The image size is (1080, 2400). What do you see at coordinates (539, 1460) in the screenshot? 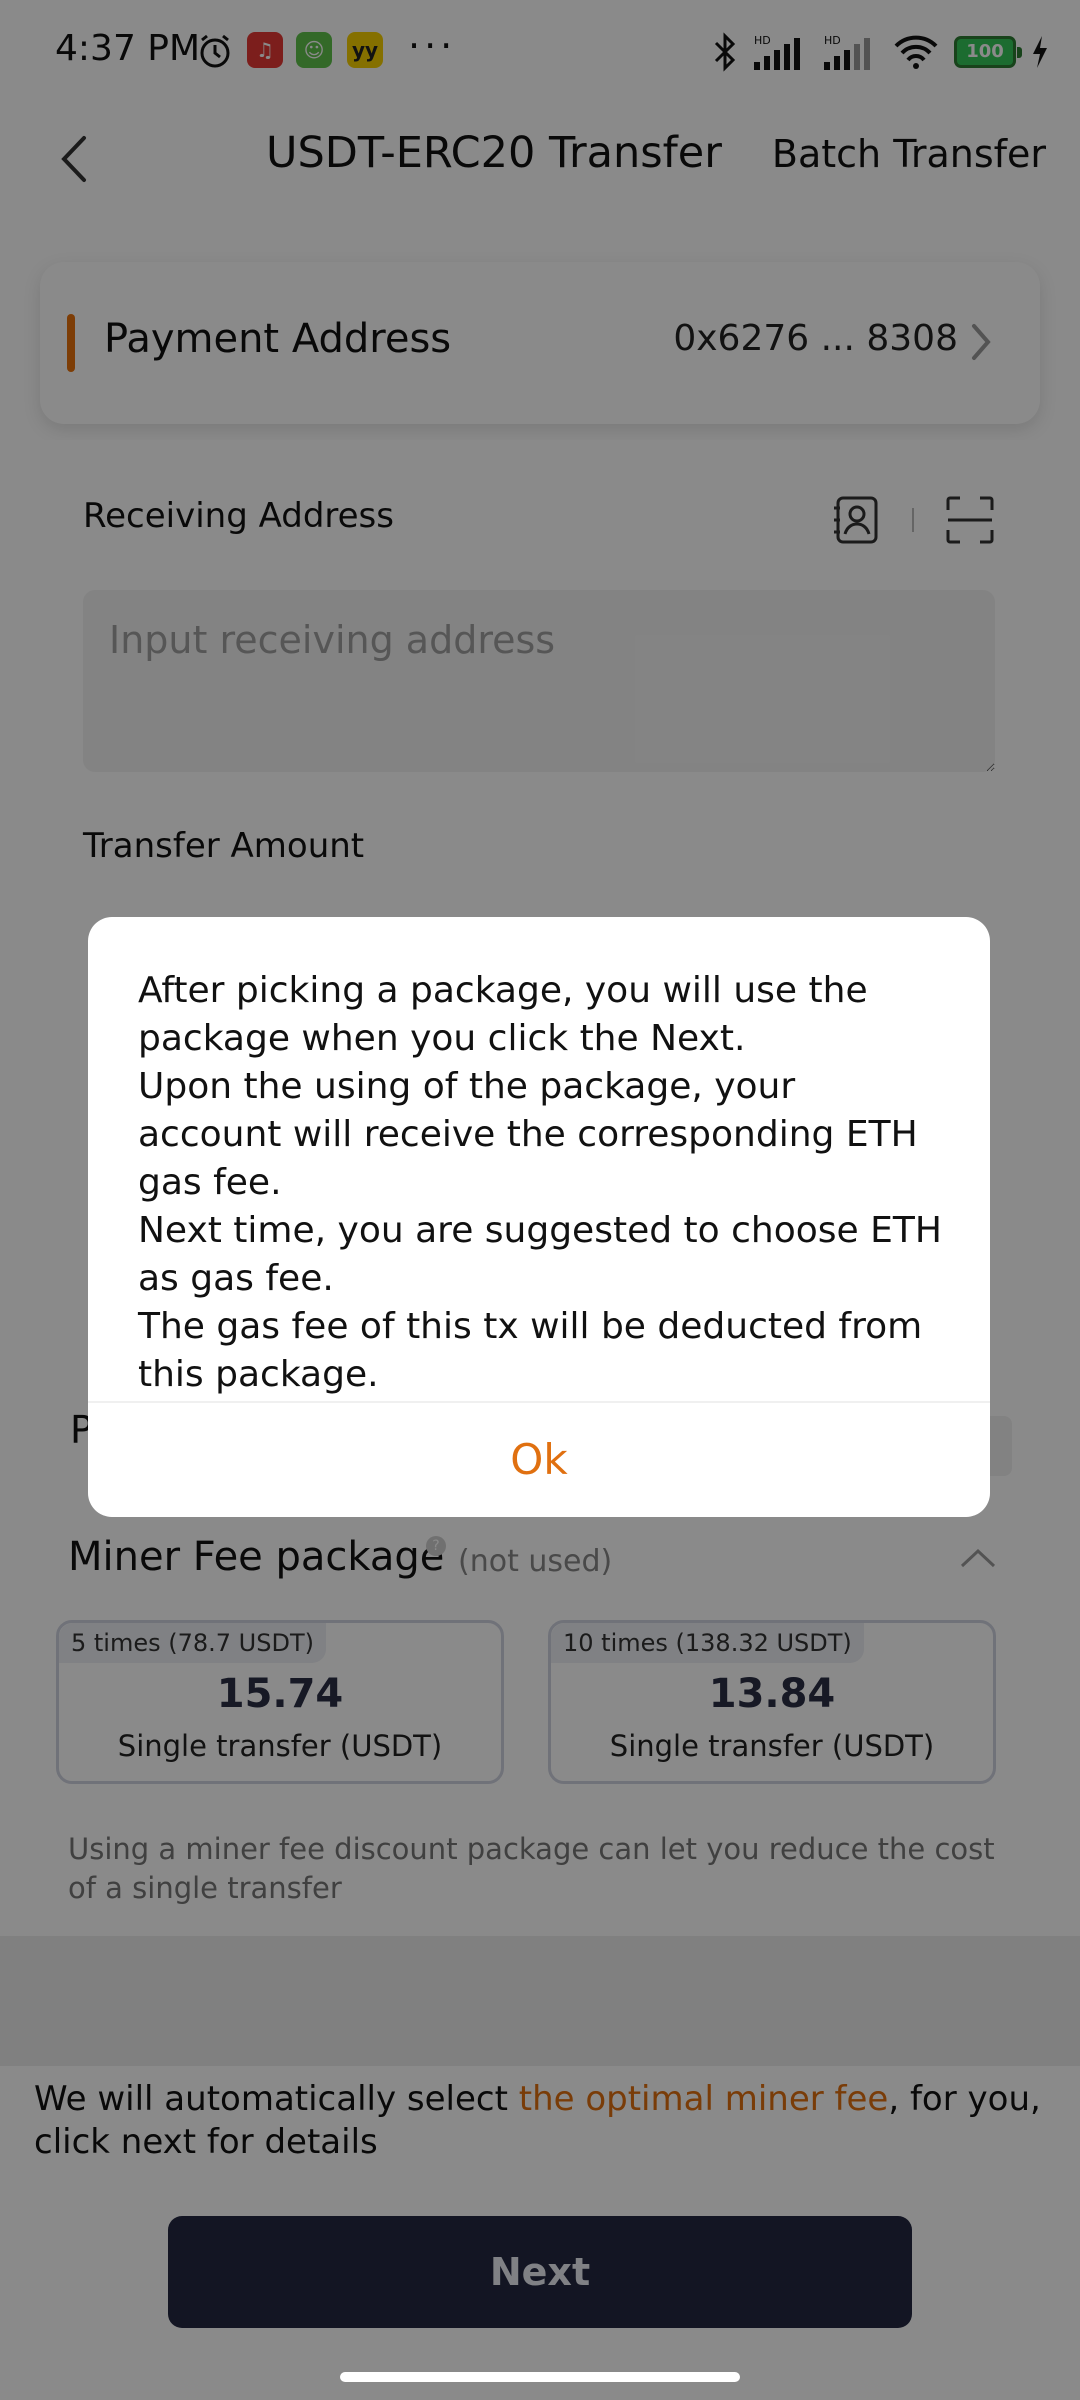
I see `ok-button: Ok` at bounding box center [539, 1460].